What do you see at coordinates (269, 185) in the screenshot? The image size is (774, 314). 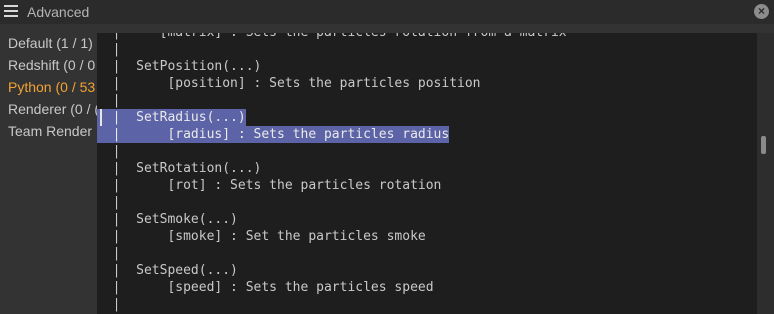 I see `code-line: | [rot] : Sets the particles rotation` at bounding box center [269, 185].